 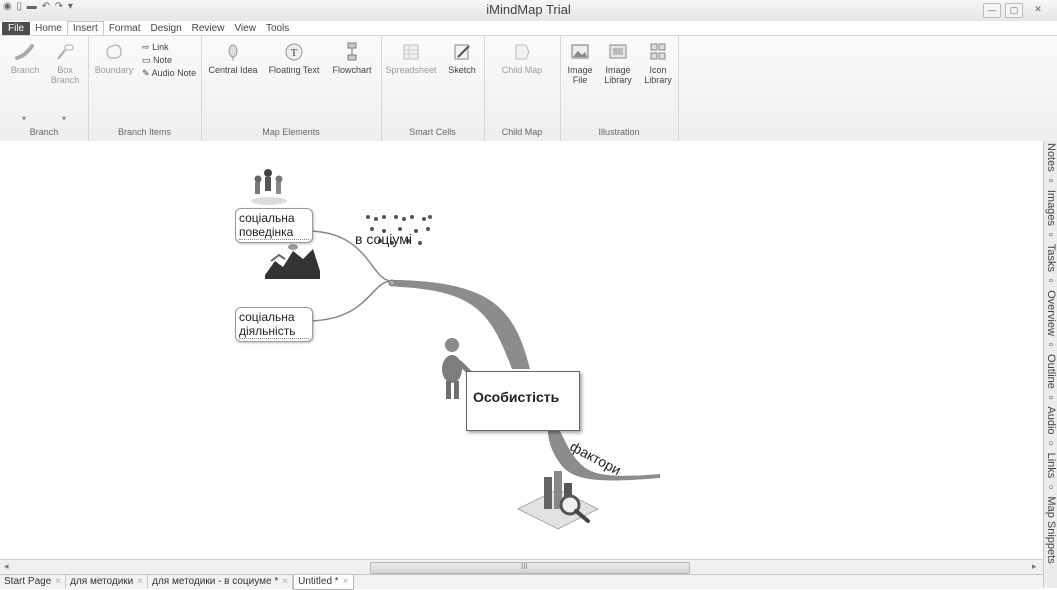 What do you see at coordinates (580, 63) in the screenshot?
I see `image-file-button: Image File` at bounding box center [580, 63].